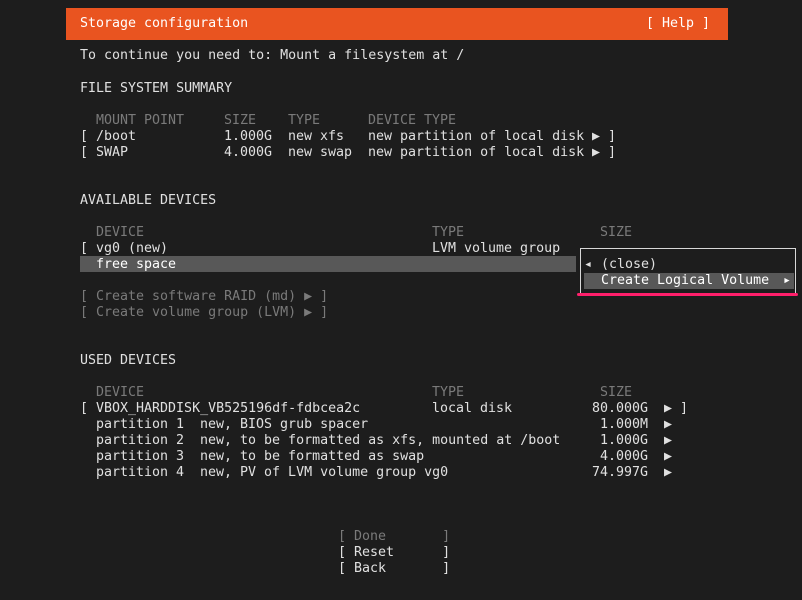 The width and height of the screenshot is (802, 600). I want to click on fs-col-type: TYPE, so click(304, 120).